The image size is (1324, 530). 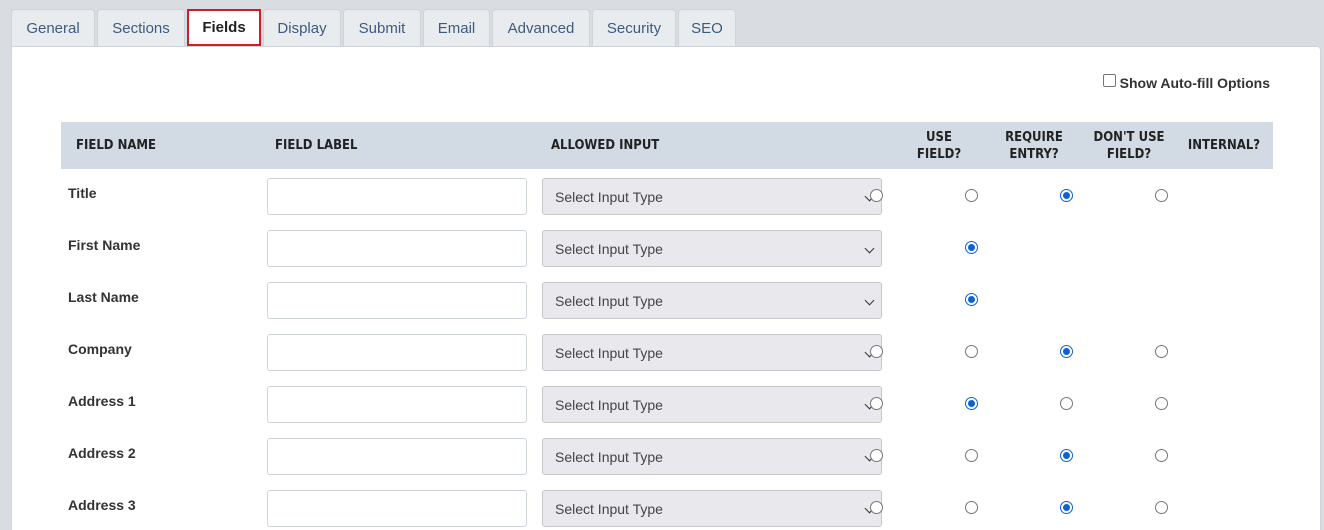 I want to click on table-row: Address 3 Select Input Type, so click(x=667, y=505).